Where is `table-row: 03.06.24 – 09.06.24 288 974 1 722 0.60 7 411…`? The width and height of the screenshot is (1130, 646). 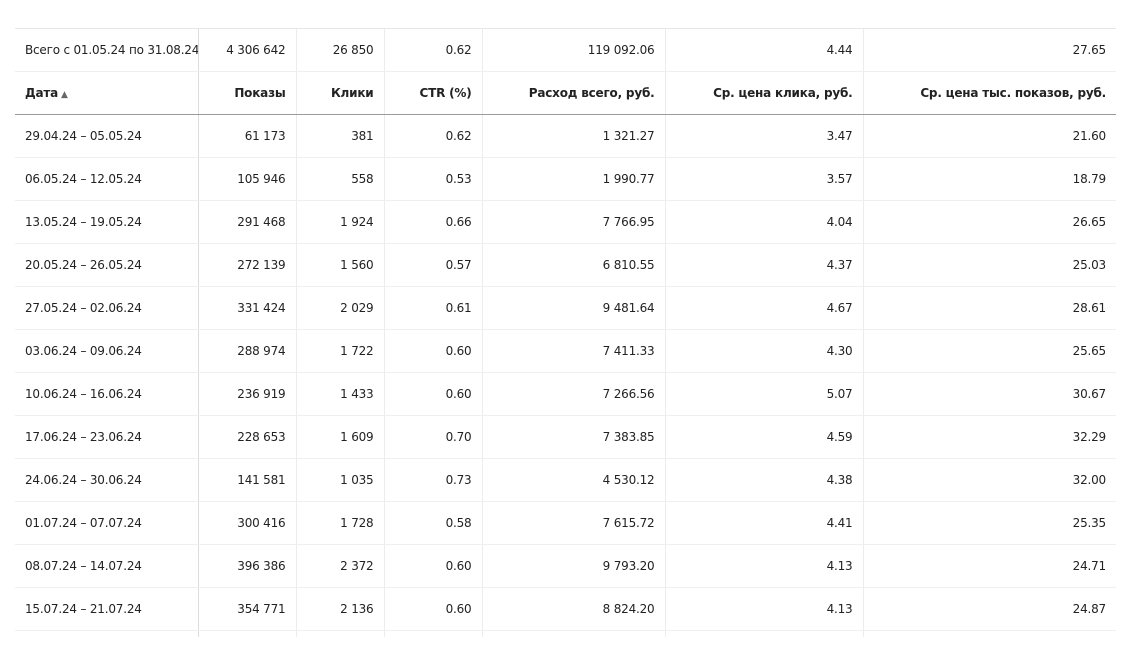 table-row: 03.06.24 – 09.06.24 288 974 1 722 0.60 7 411… is located at coordinates (565, 351).